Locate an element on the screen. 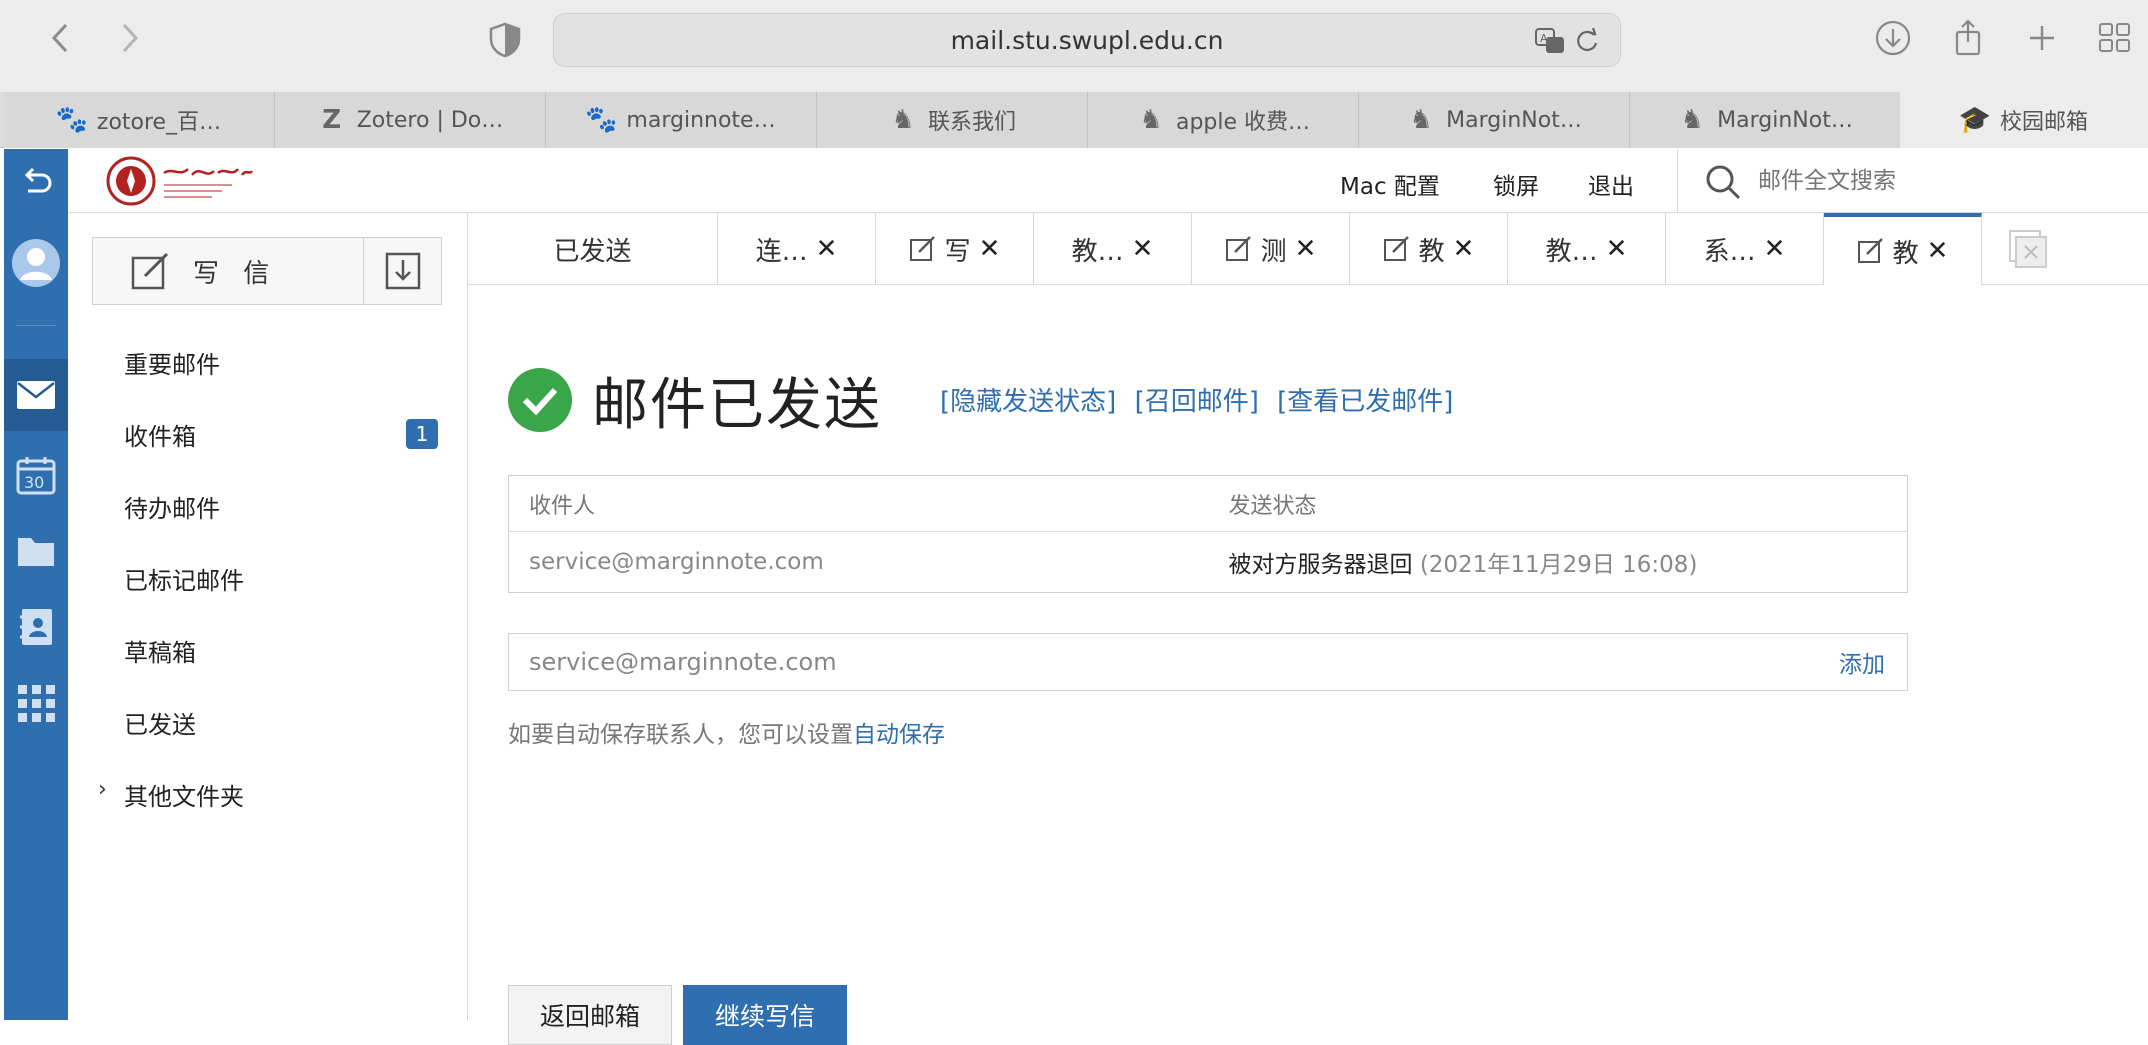 The height and width of the screenshot is (1045, 2148). contact-address: service@marginnote.com is located at coordinates (683, 662).